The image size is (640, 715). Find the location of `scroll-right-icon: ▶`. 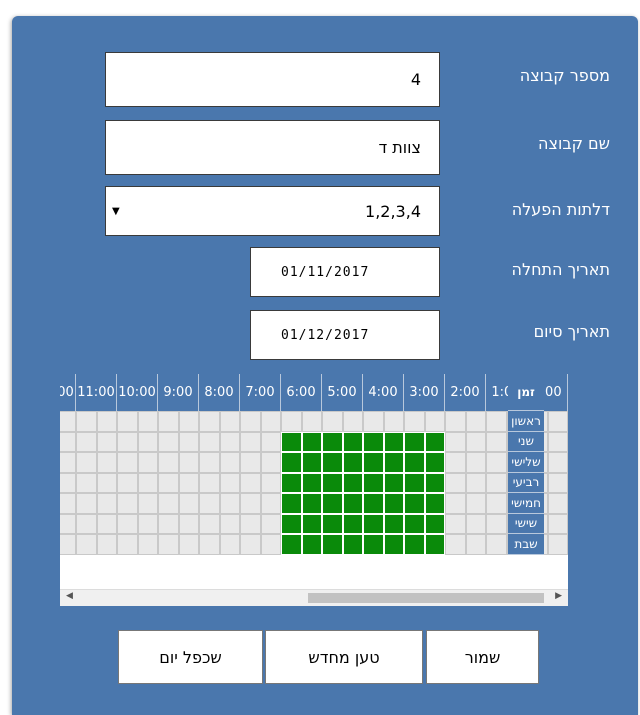

scroll-right-icon: ▶ is located at coordinates (558, 596).